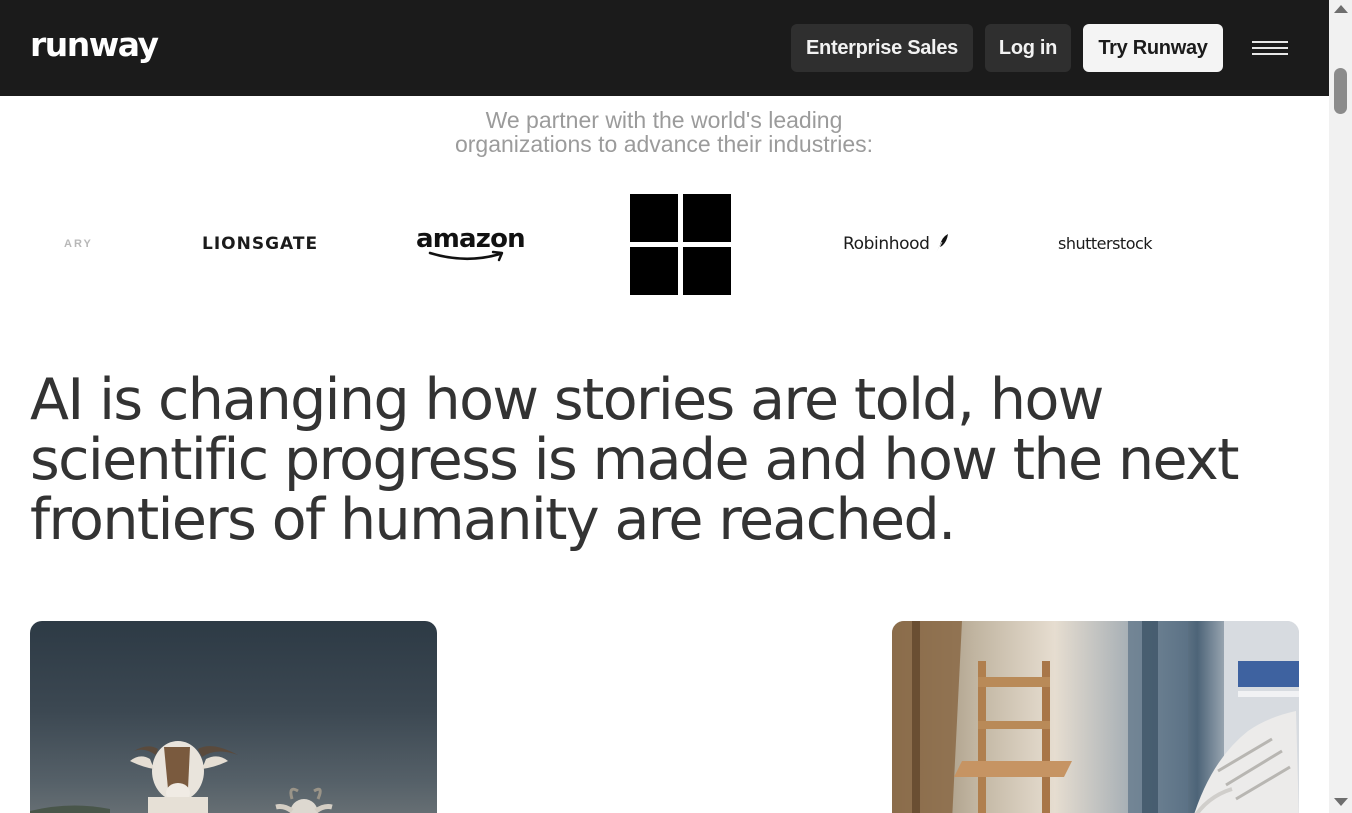 This screenshot has width=1352, height=813. What do you see at coordinates (493, 520) in the screenshot?
I see `headline-line-3: frontiers of humanity are reached.` at bounding box center [493, 520].